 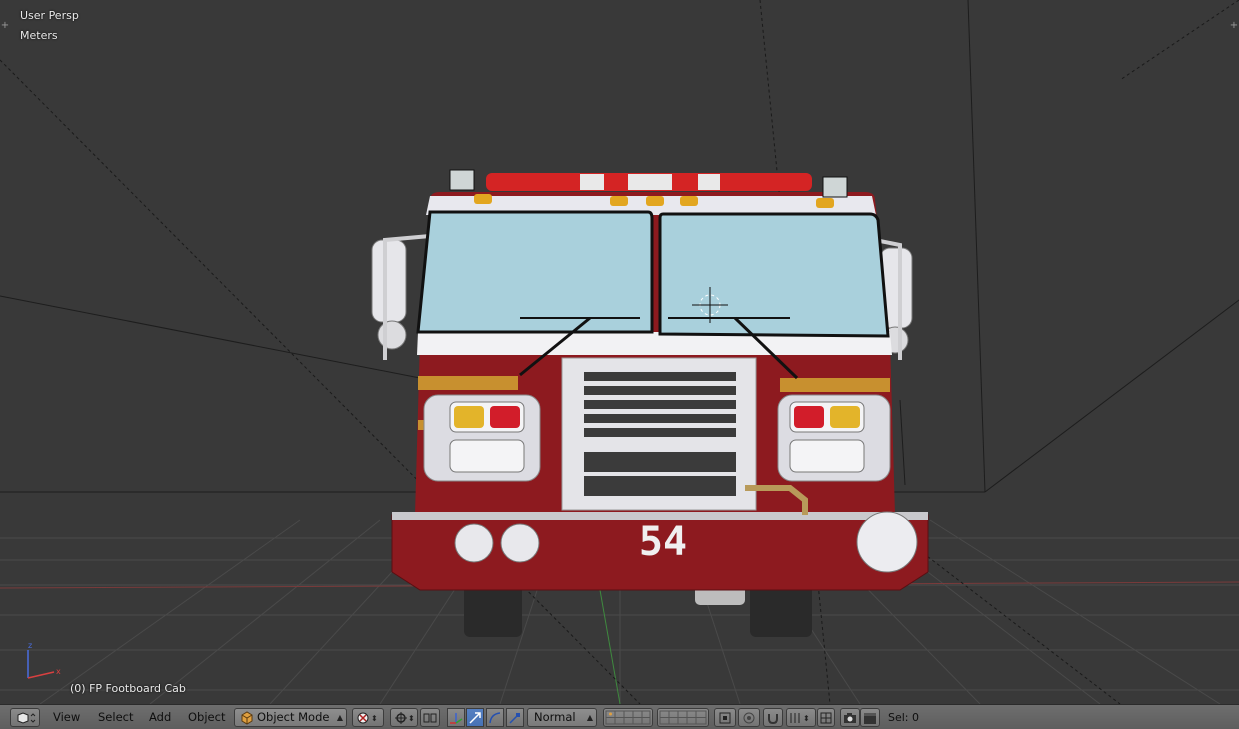 I want to click on manipulator-icon, so click(x=456, y=718).